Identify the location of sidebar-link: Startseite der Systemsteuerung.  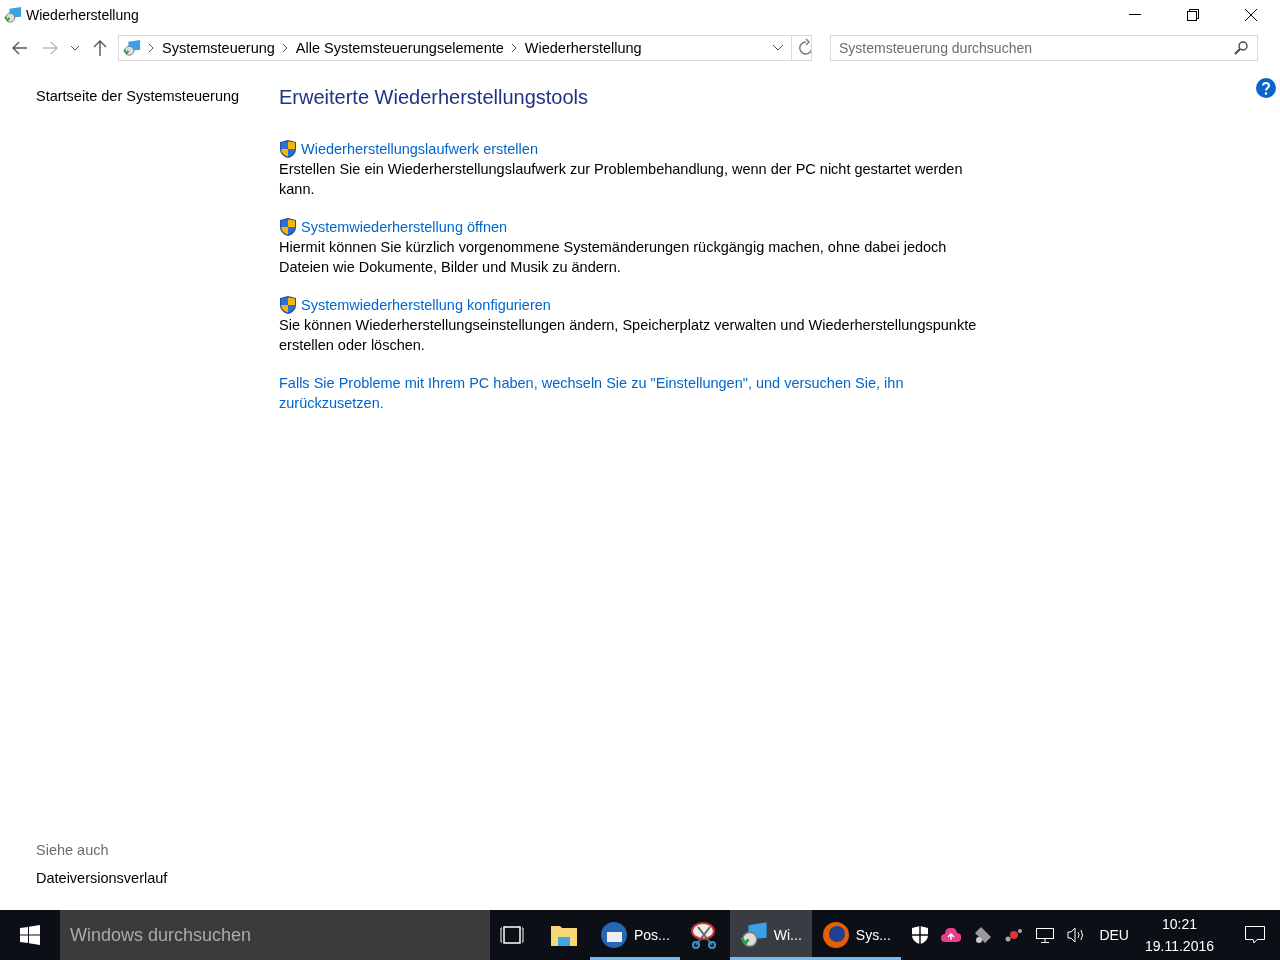
(157, 96).